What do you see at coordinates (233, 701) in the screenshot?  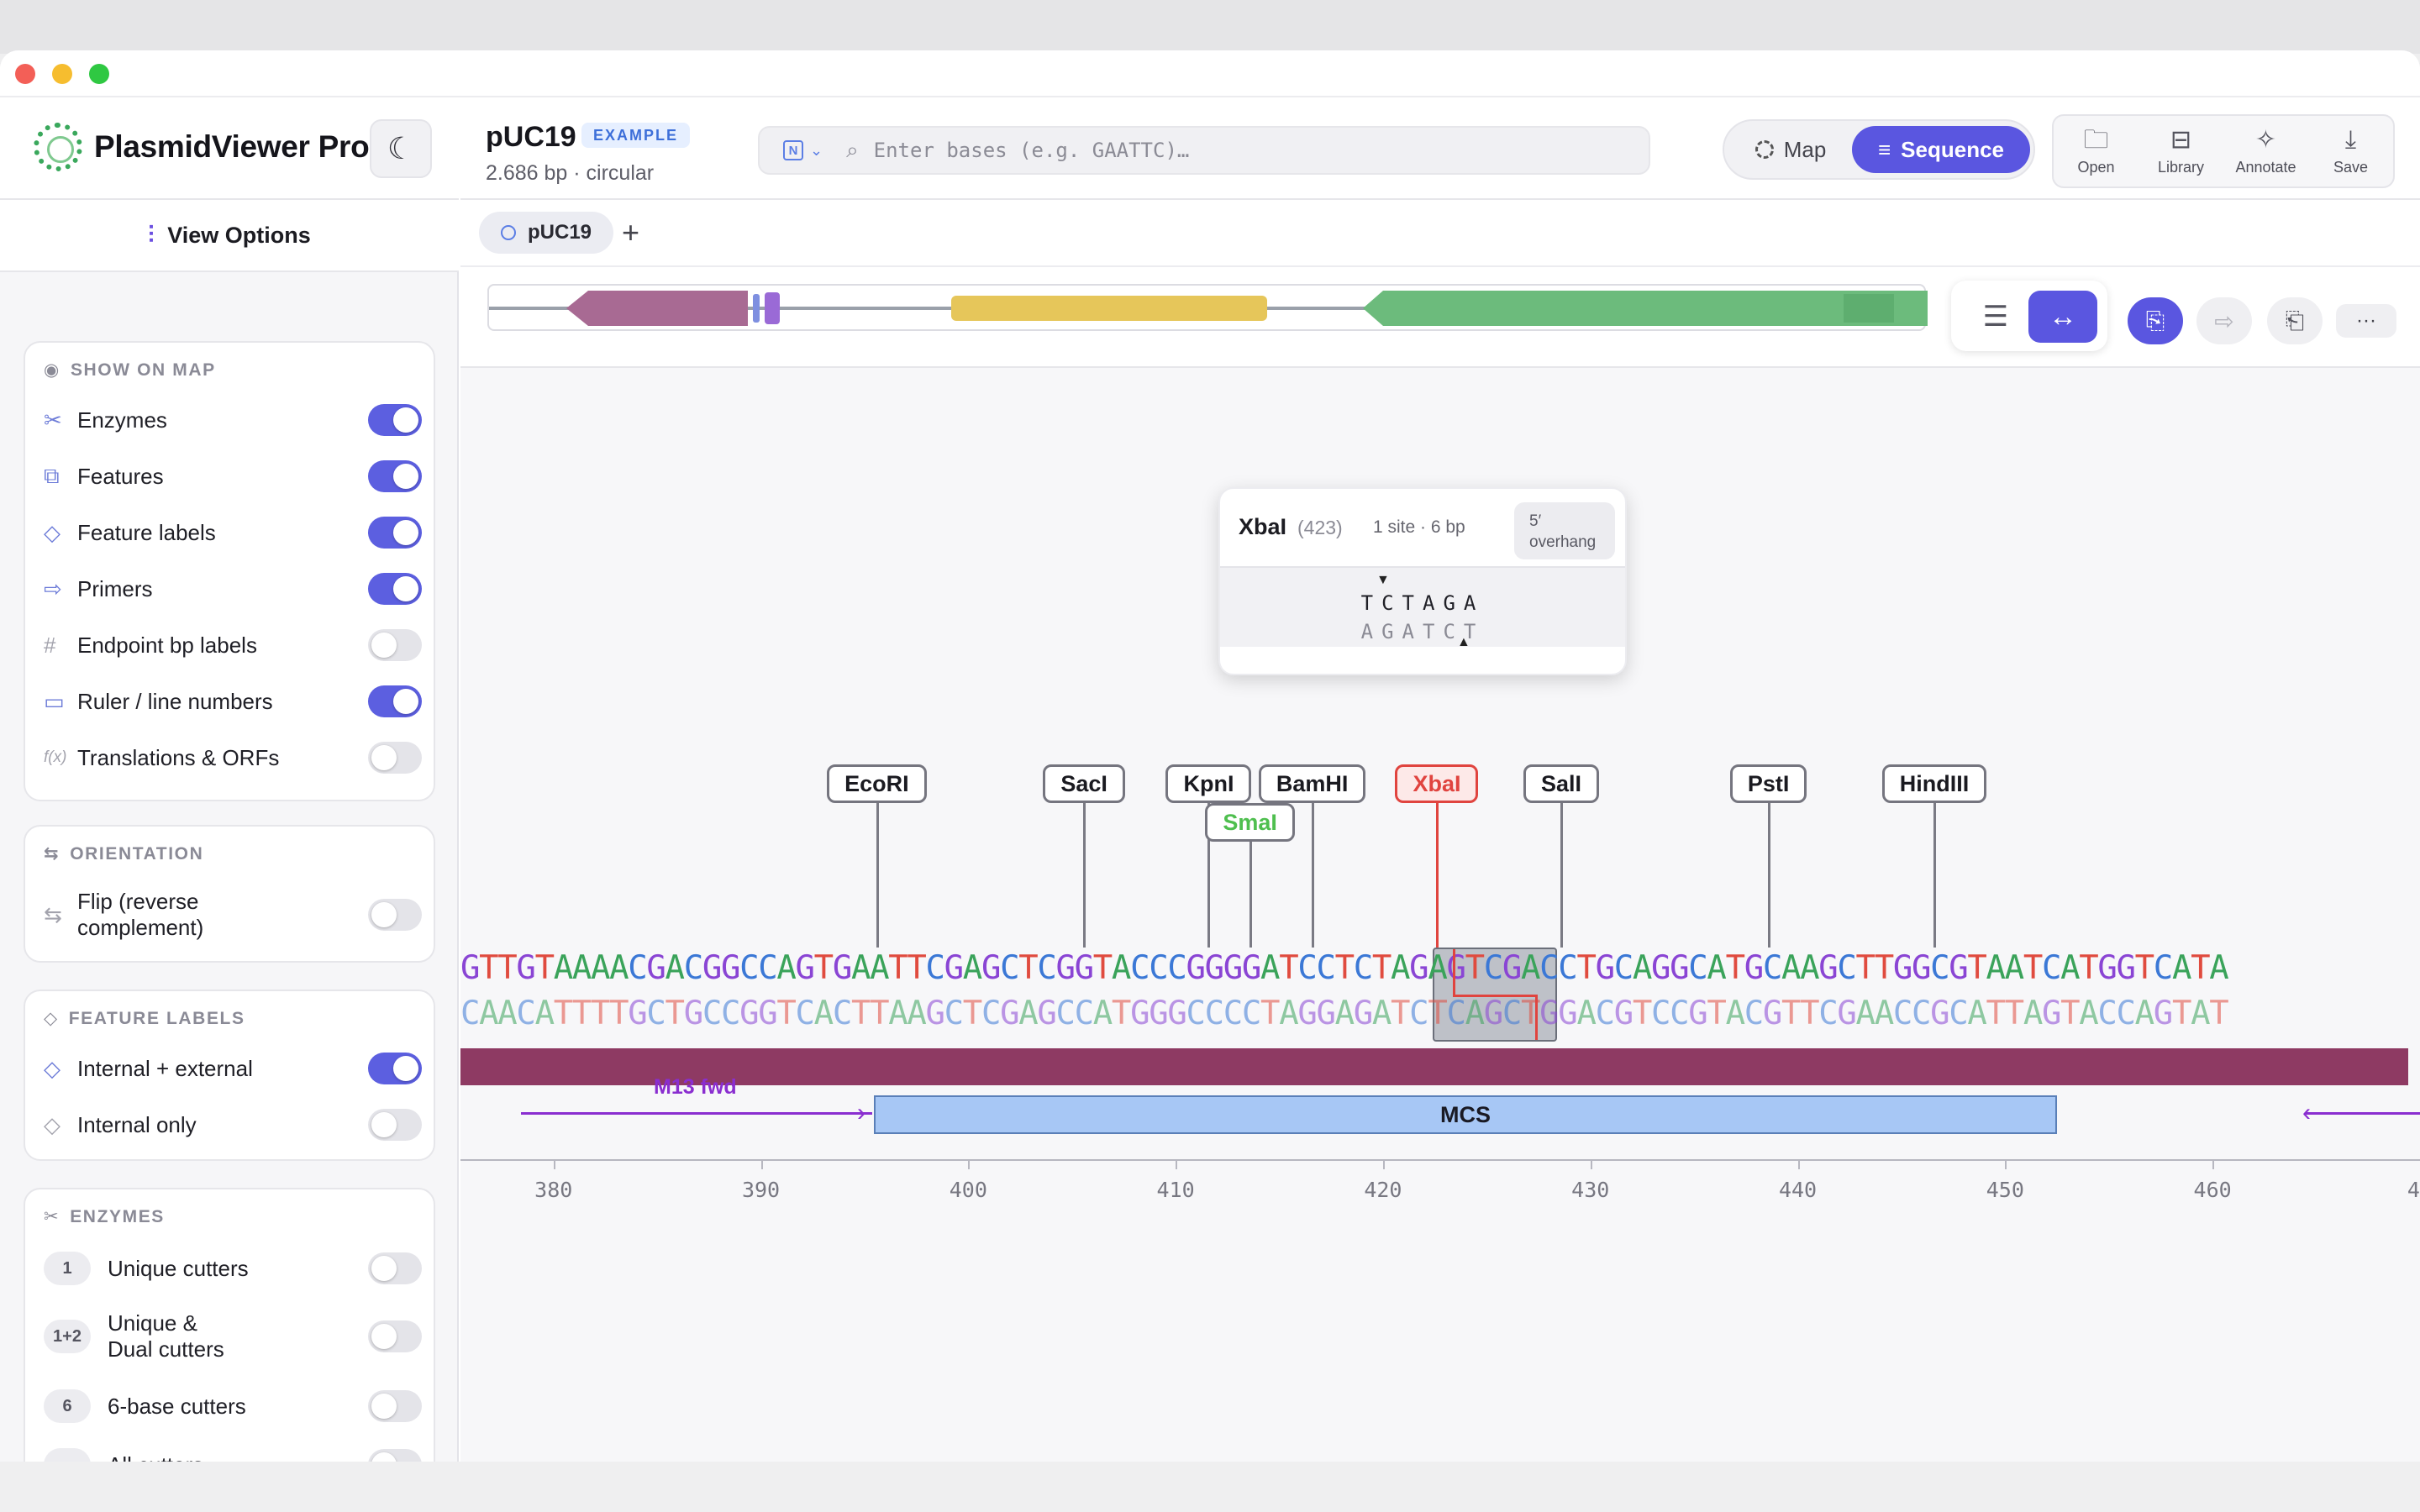 I see `toggle-row-ruler: ▭ Ruler / line numbers` at bounding box center [233, 701].